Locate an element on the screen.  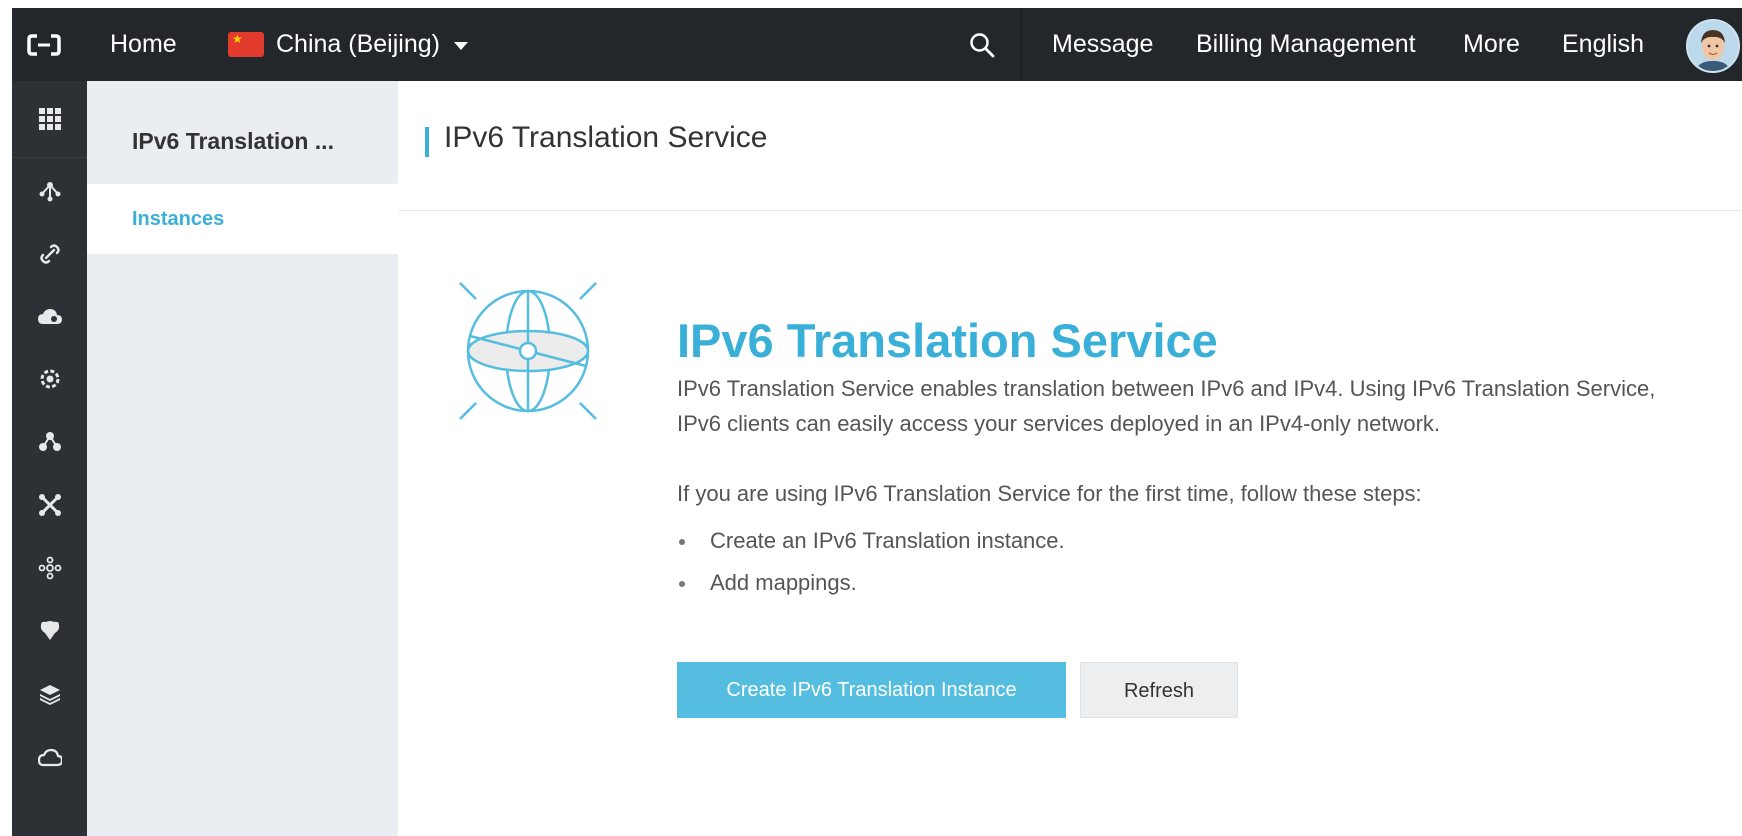
rail-item-cloud-service is located at coordinates (49, 757).